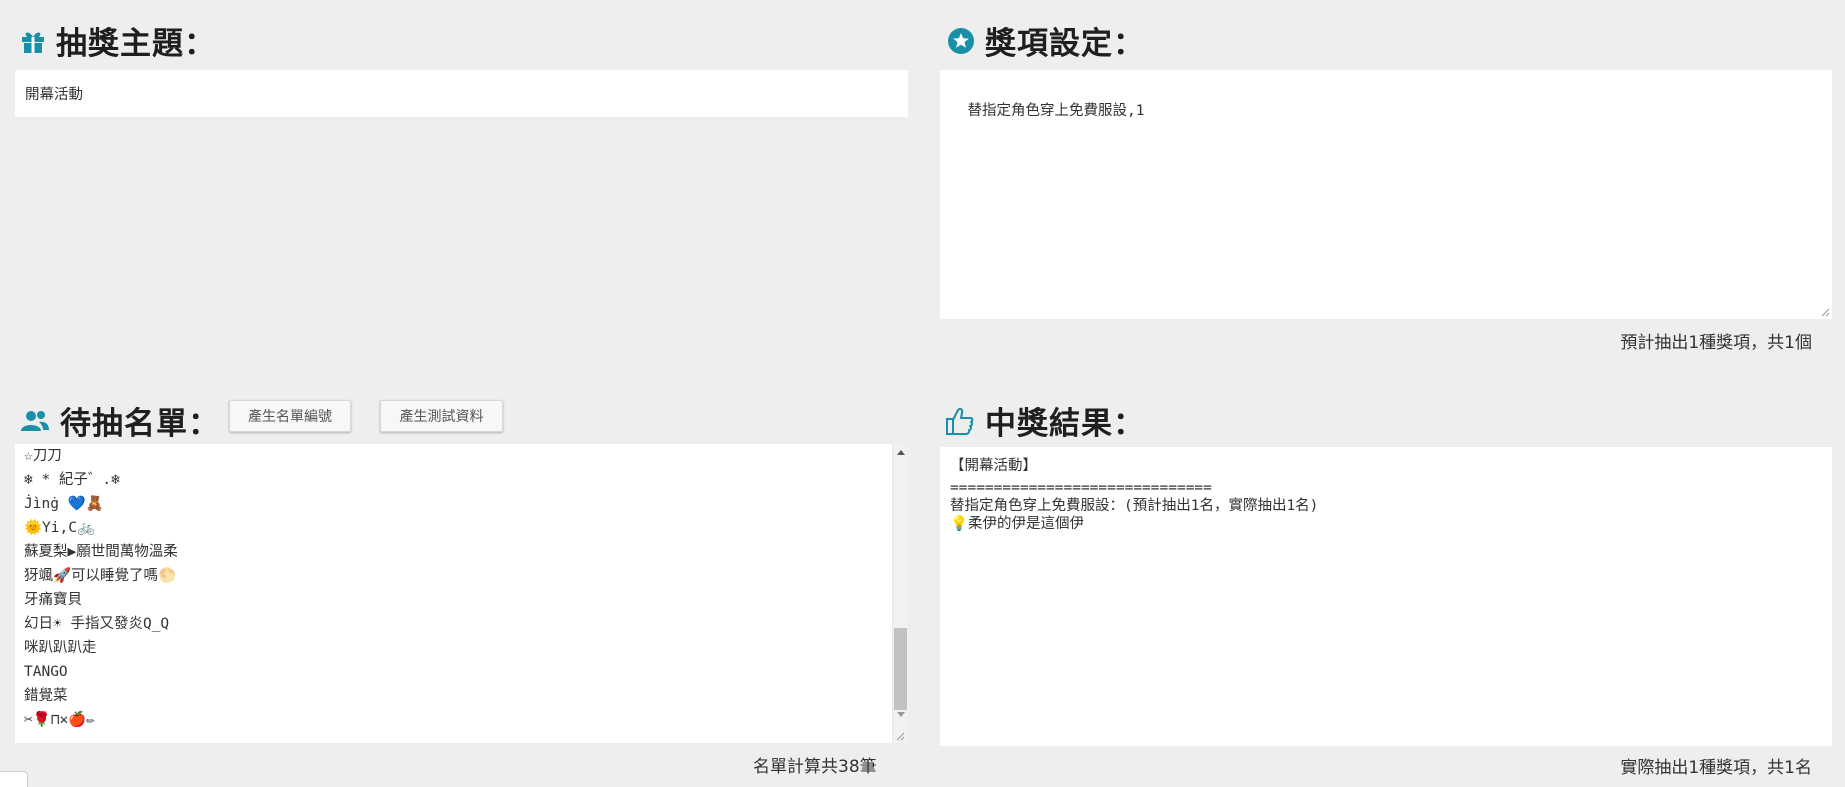 Image resolution: width=1845 pixels, height=787 pixels. I want to click on results-summary: 實際抽出1種獎項，共1名, so click(1716, 768).